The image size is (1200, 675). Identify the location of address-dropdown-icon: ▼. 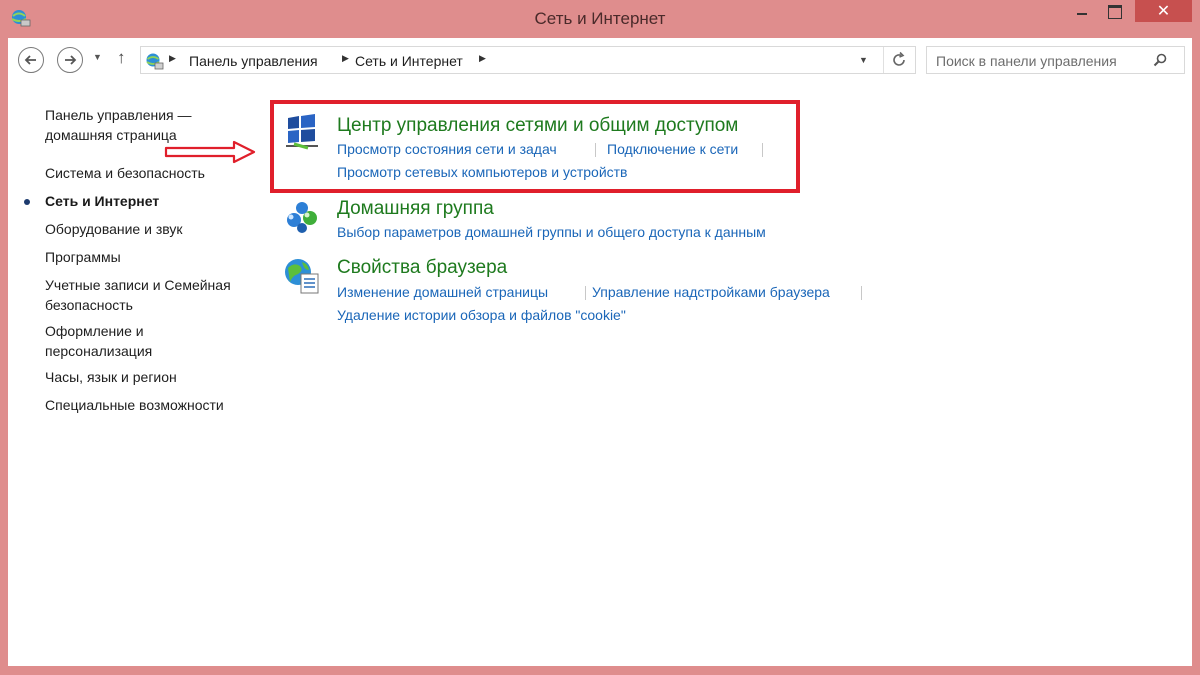
(863, 60).